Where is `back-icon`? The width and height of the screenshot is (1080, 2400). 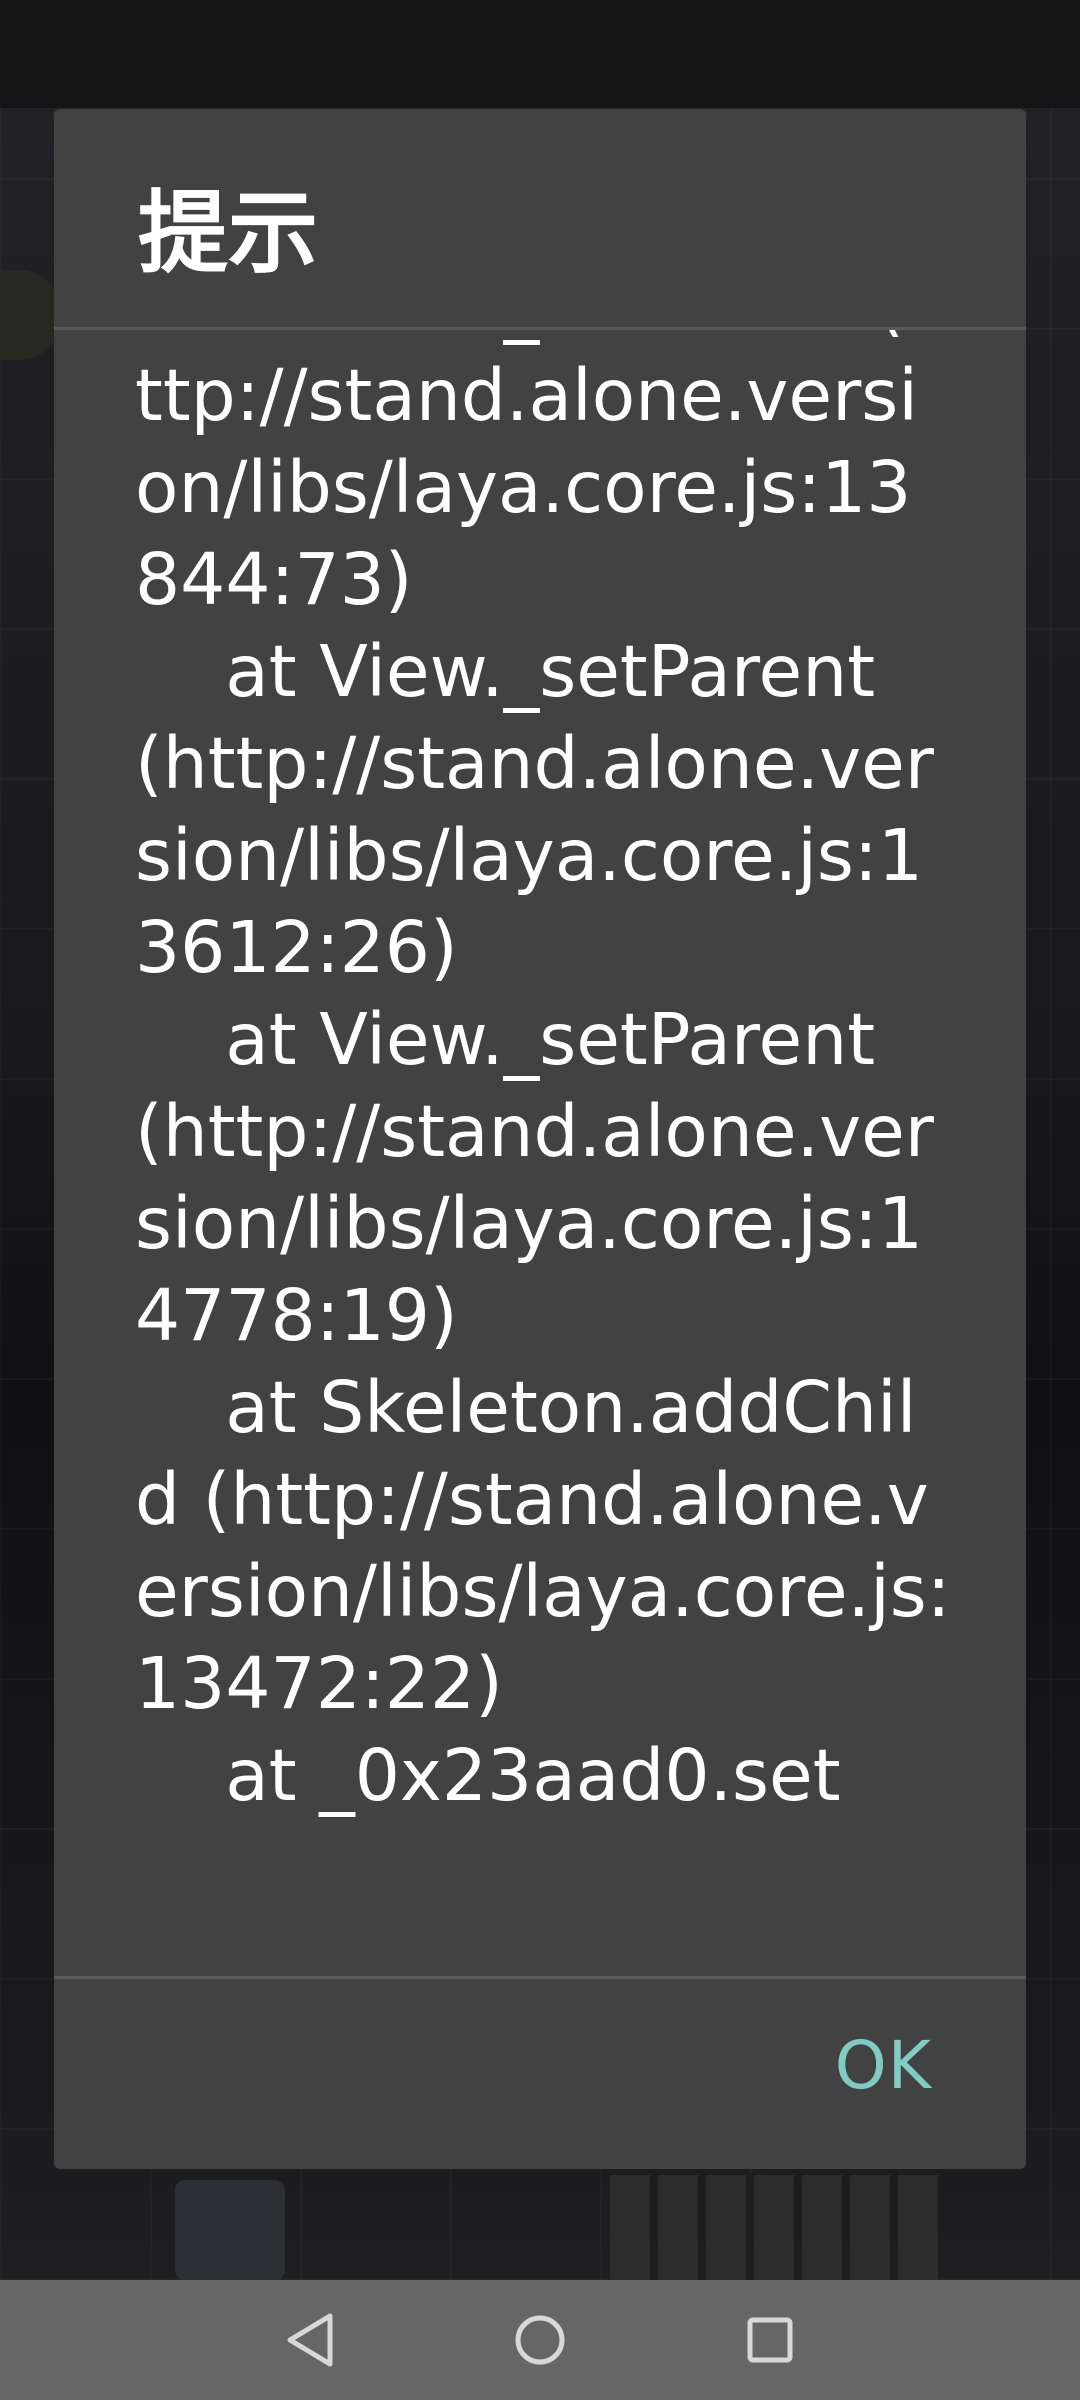 back-icon is located at coordinates (310, 2340).